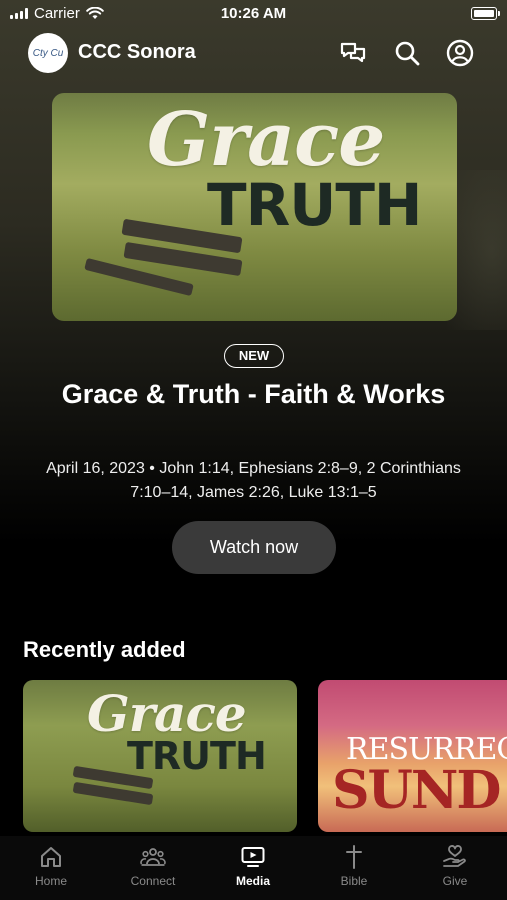 The height and width of the screenshot is (900, 507). I want to click on tab-bible: Bible, so click(354, 866).